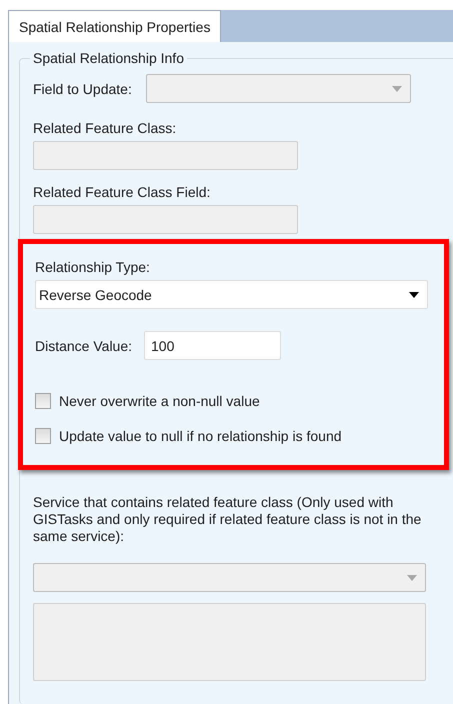 This screenshot has width=453, height=704. I want to click on checkbox-label: Never overwrite a non-null value, so click(159, 401).